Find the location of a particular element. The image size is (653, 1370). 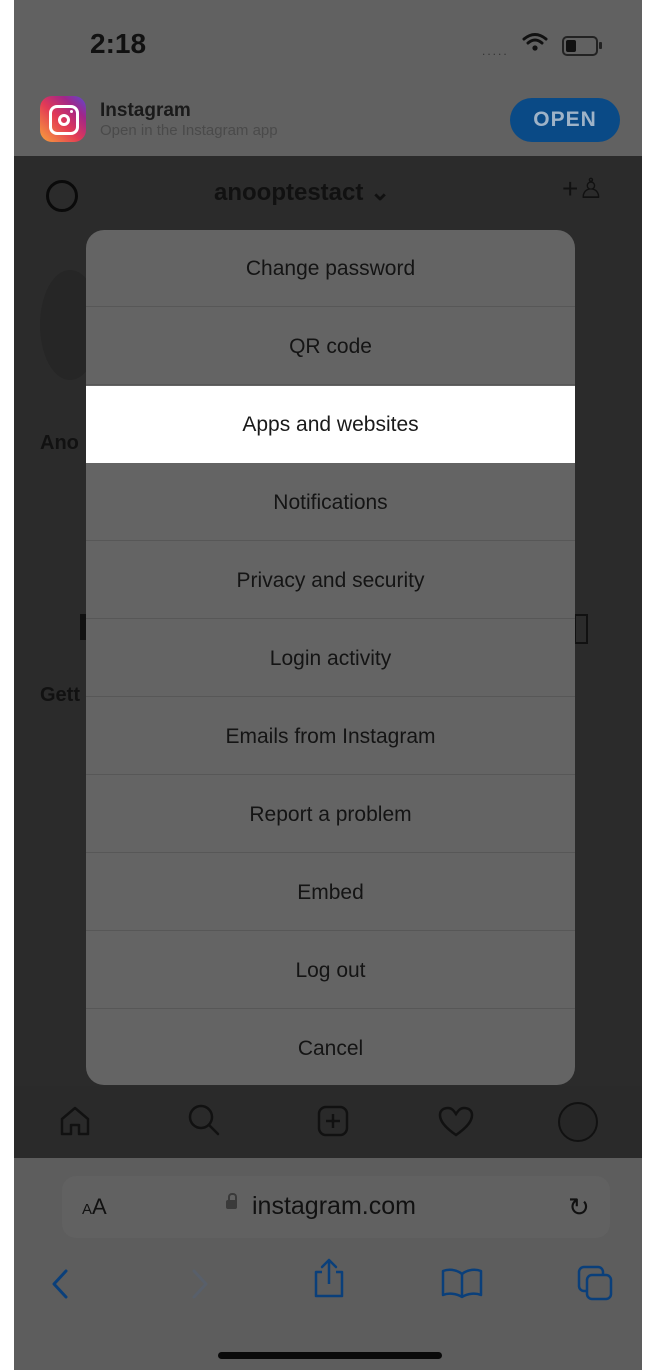

forward-icon is located at coordinates (200, 1284).